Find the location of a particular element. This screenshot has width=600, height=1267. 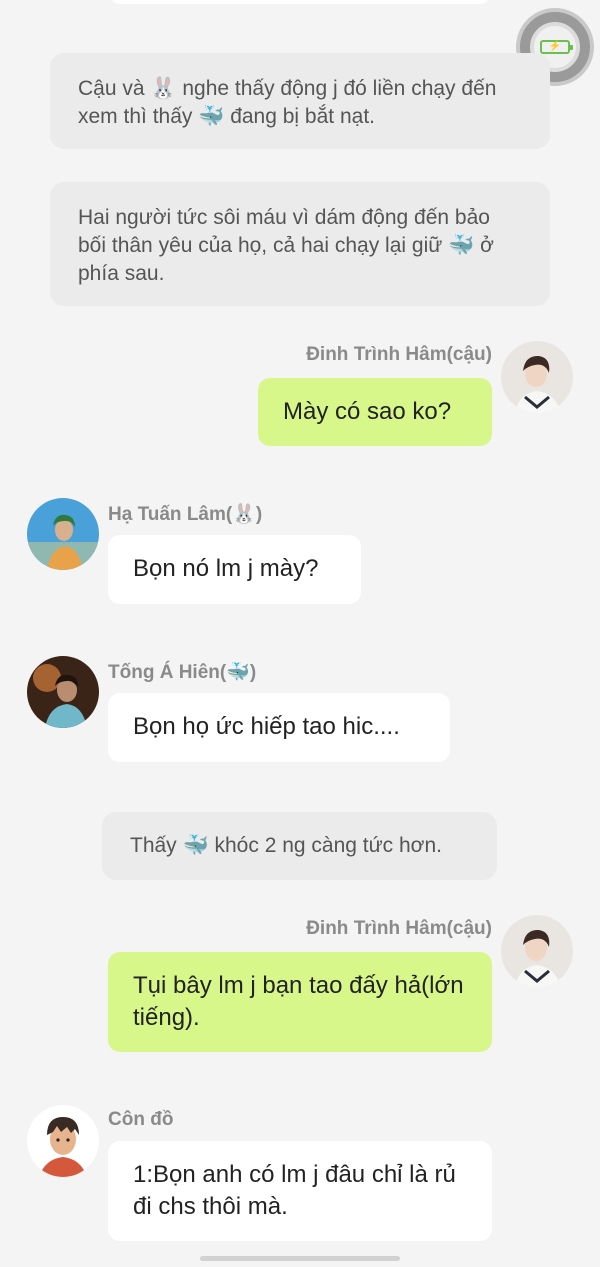

avatar-tong-a-hien is located at coordinates (63, 692).